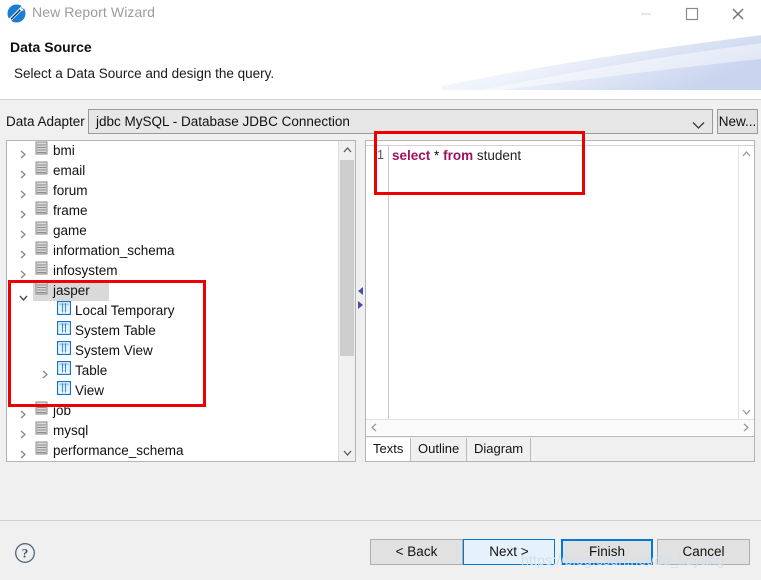  I want to click on close-icon, so click(738, 14).